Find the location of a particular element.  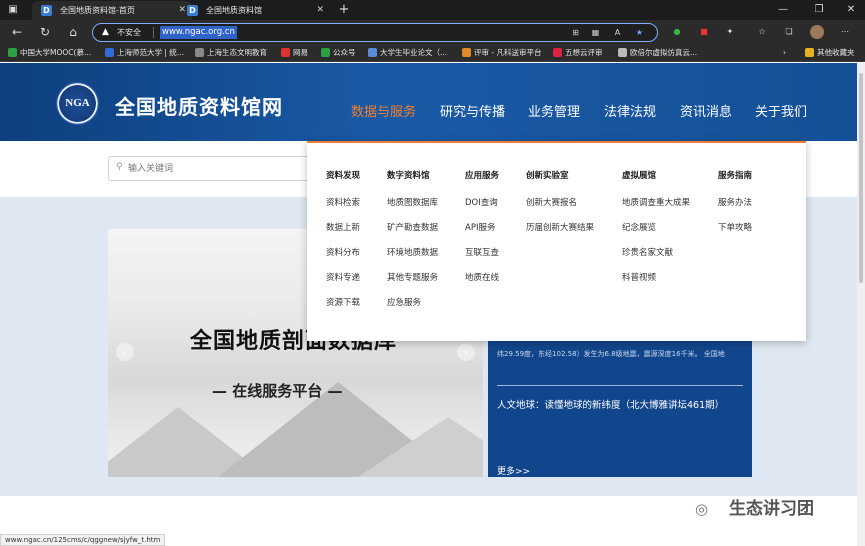

nav-law: 法律法规 is located at coordinates (630, 110).